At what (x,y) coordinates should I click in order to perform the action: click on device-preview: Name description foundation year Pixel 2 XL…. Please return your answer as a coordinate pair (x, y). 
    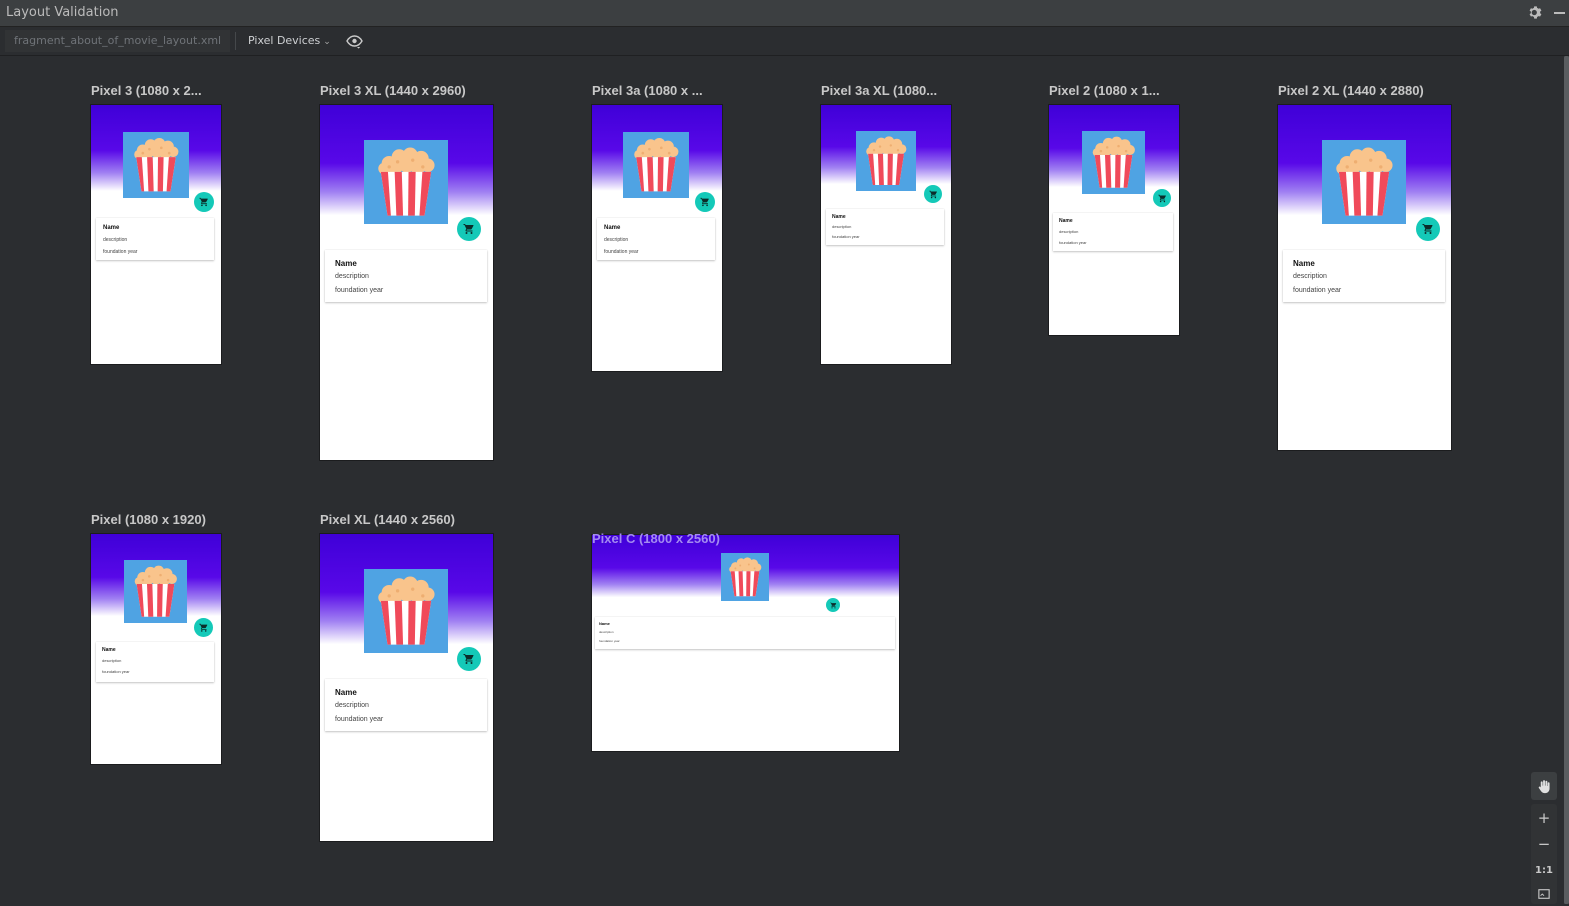
    Looking at the image, I should click on (1364, 266).